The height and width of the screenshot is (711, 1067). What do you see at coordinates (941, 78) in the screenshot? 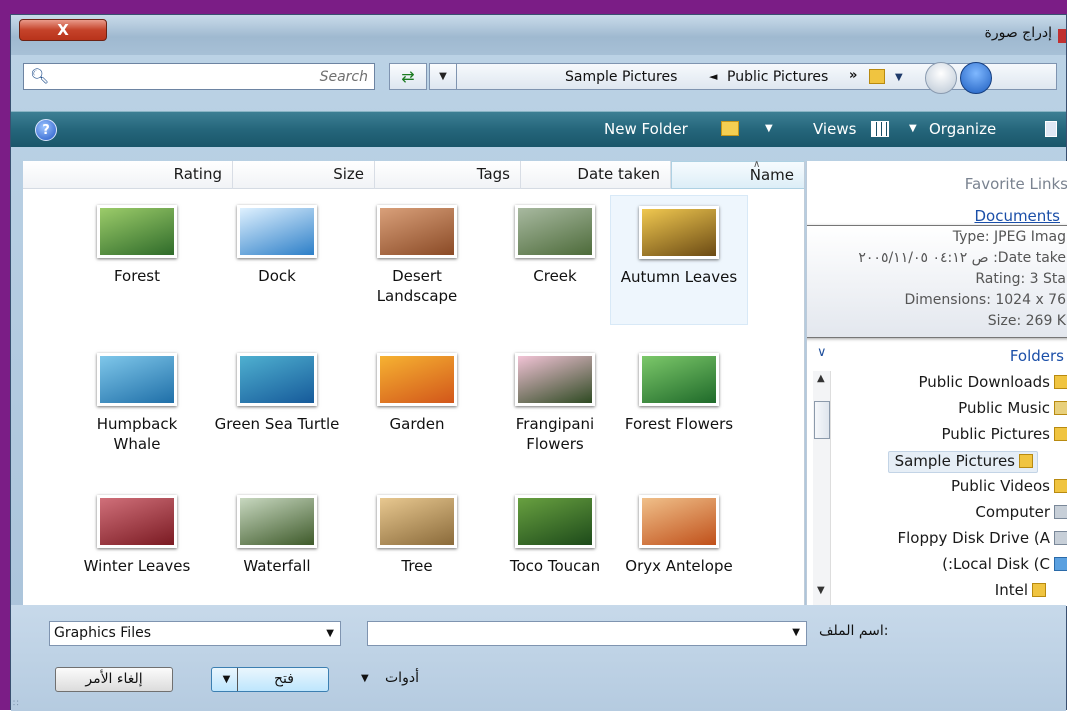
I see `back-button` at bounding box center [941, 78].